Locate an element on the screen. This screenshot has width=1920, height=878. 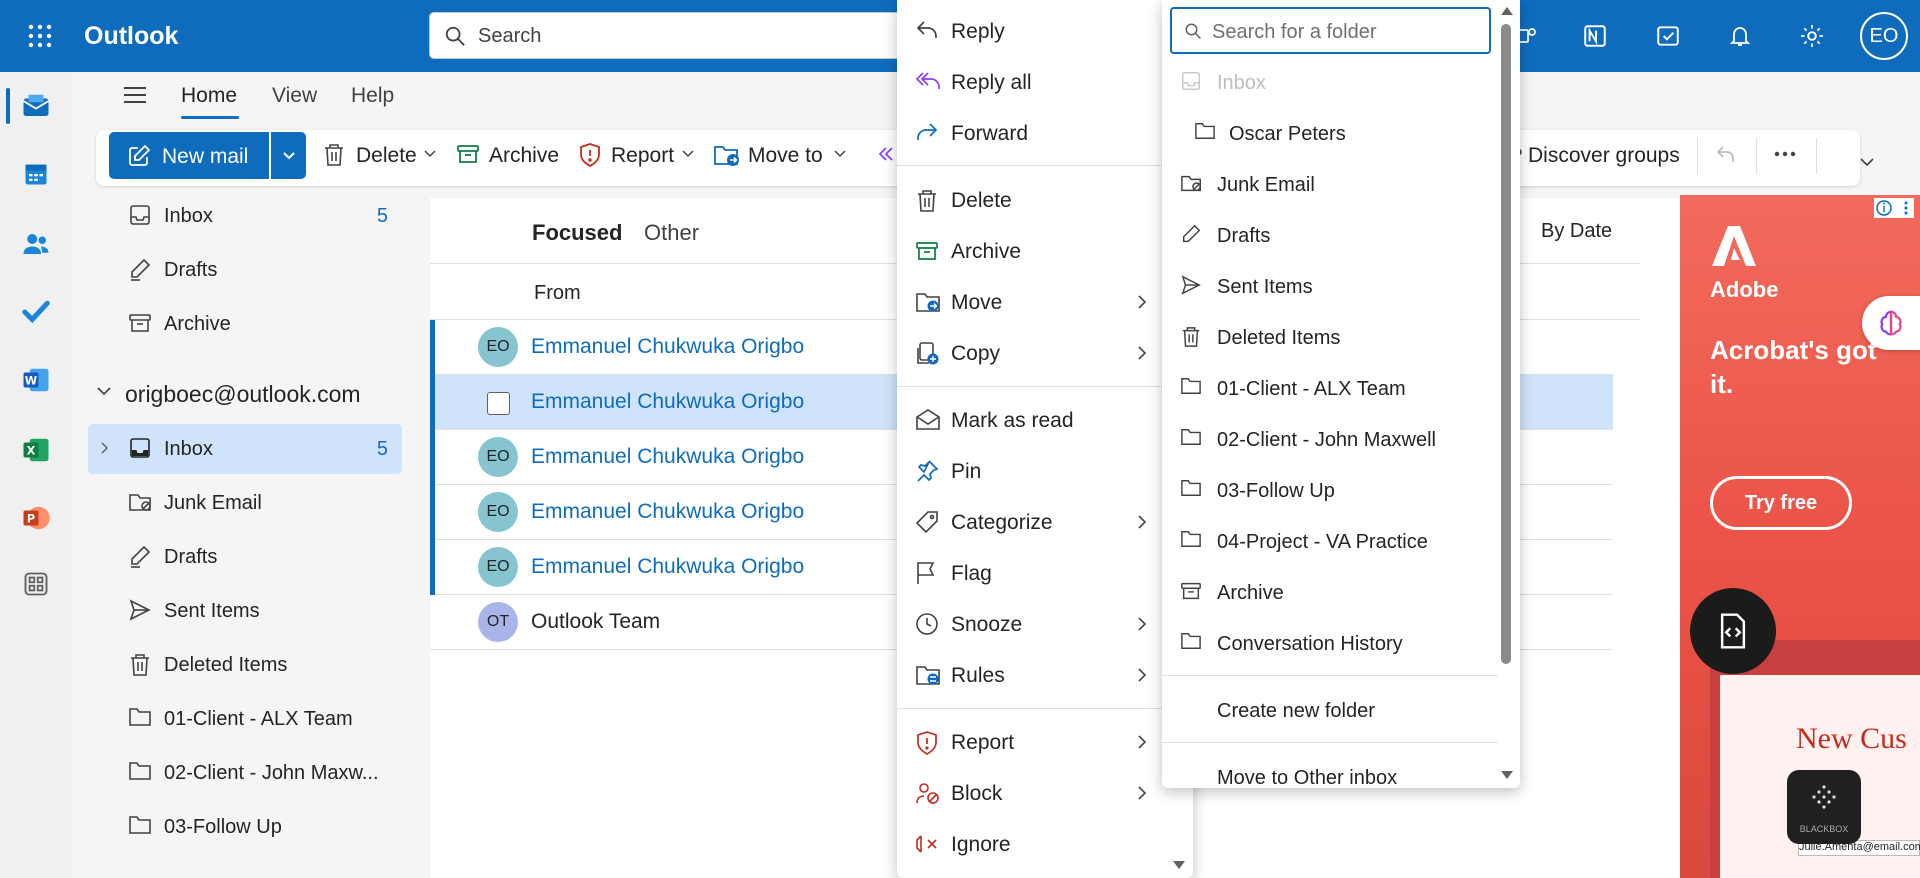
more-options-icon is located at coordinates (1785, 154).